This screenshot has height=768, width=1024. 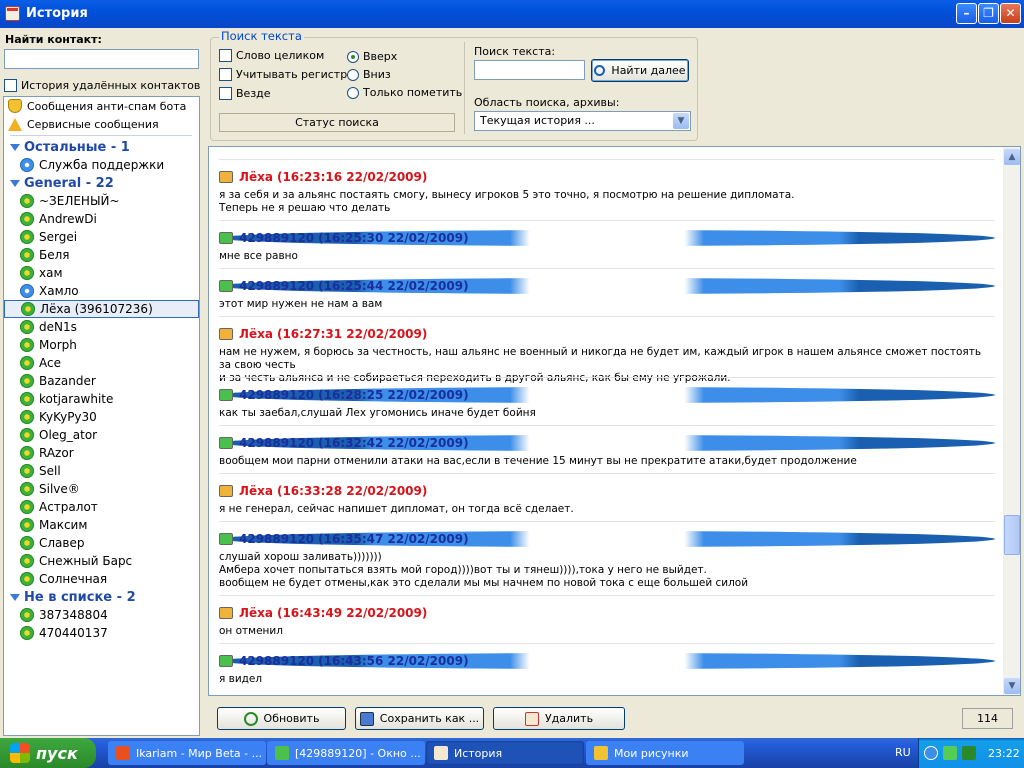 I want to click on language-indicator: RU, so click(x=903, y=752).